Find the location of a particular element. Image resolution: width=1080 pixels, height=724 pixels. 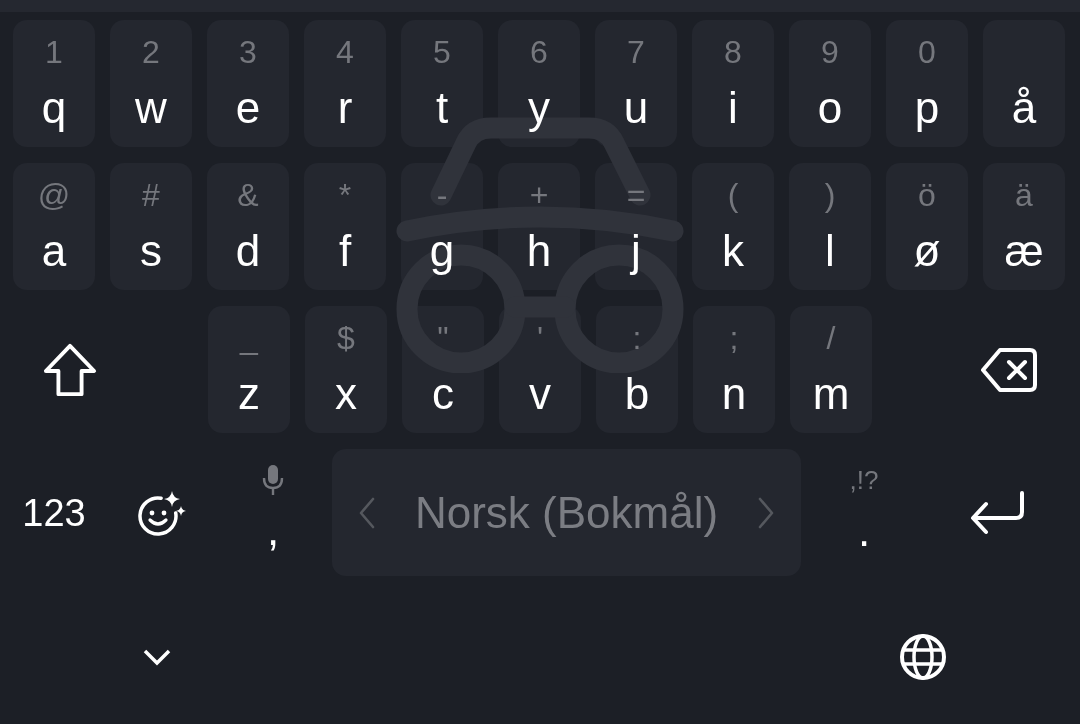

period-key: ,!? . is located at coordinates (864, 512).